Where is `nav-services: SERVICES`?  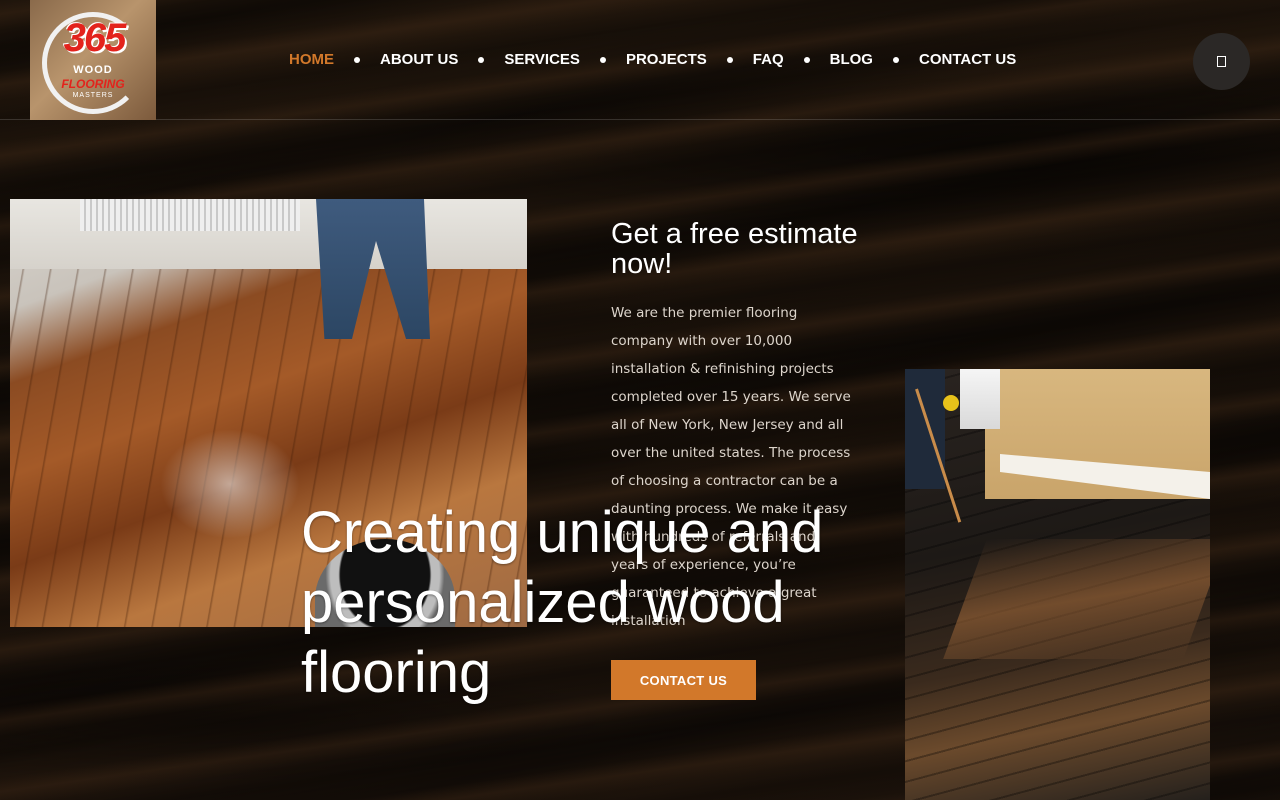 nav-services: SERVICES is located at coordinates (542, 60).